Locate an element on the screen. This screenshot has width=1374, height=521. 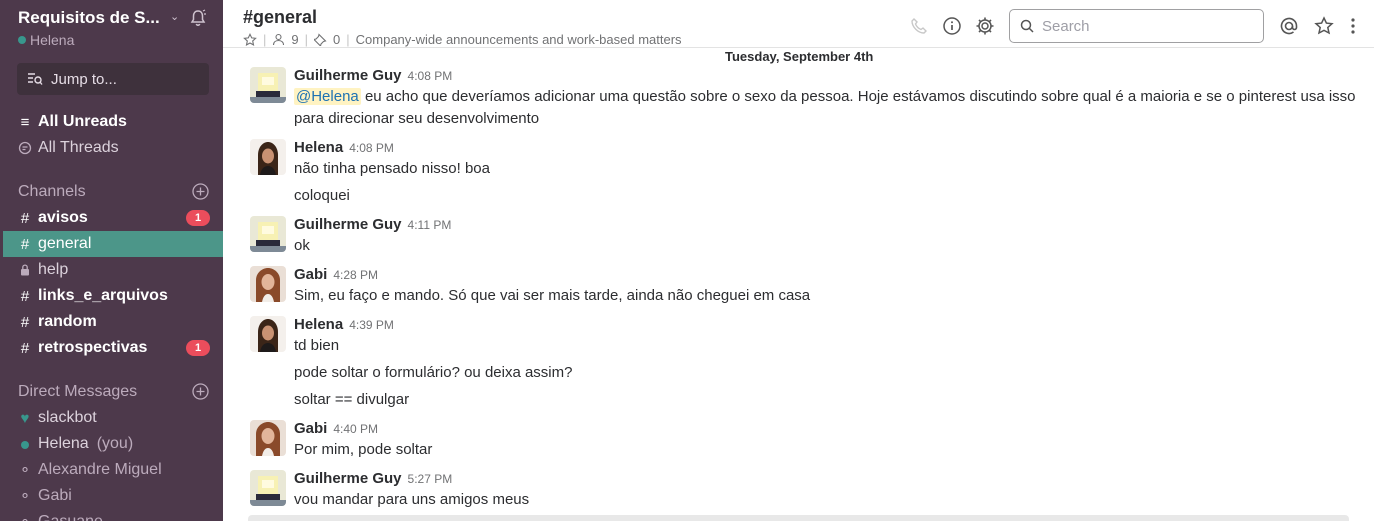
channel-general: # general is located at coordinates (113, 244).